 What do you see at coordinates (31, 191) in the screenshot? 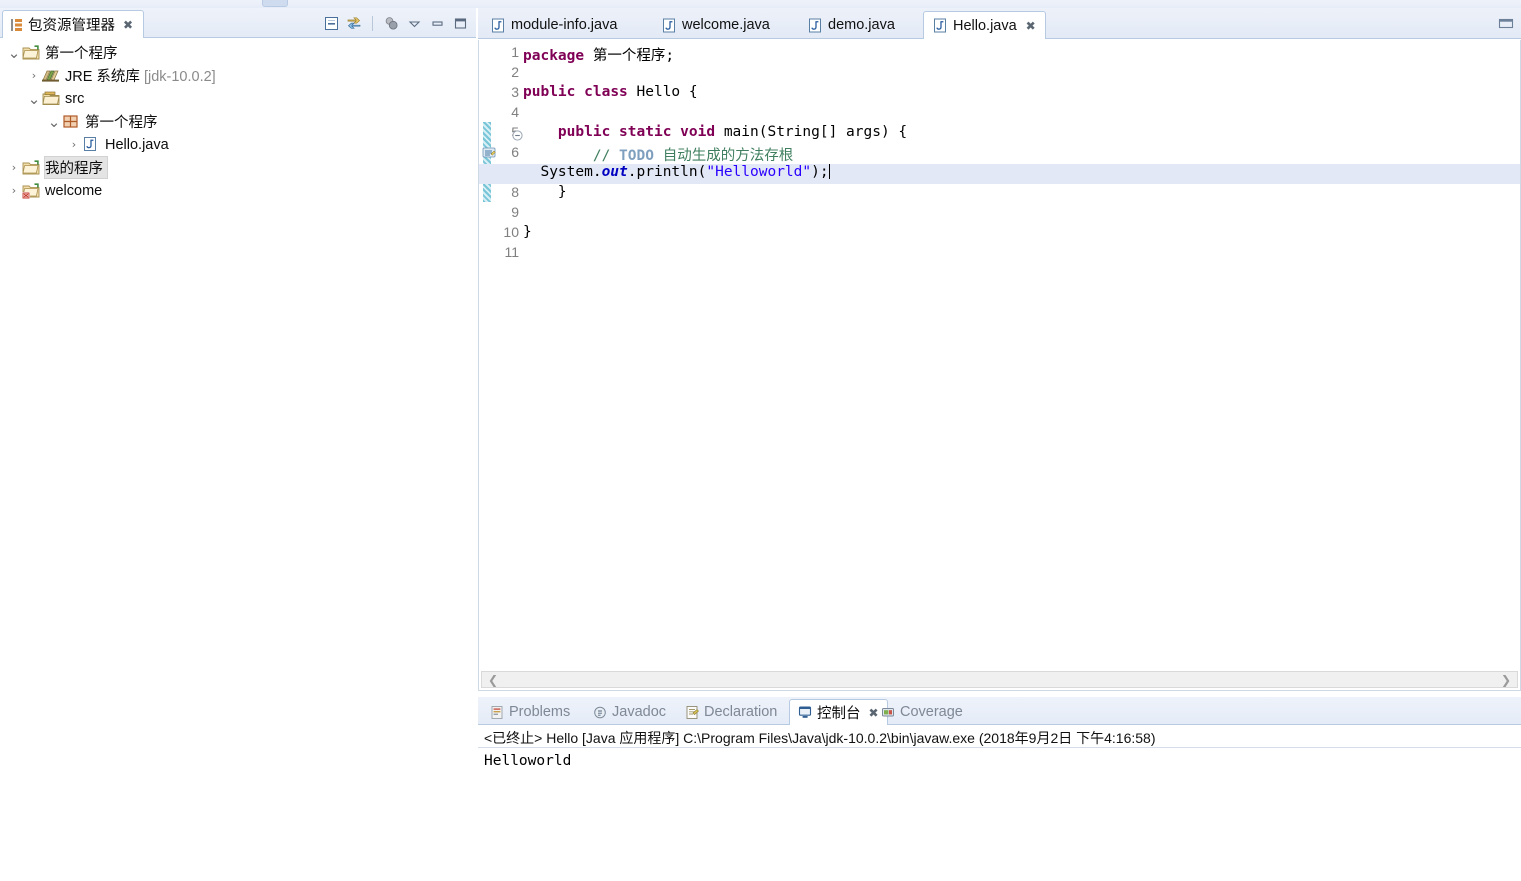
I see `java-project-error-icon` at bounding box center [31, 191].